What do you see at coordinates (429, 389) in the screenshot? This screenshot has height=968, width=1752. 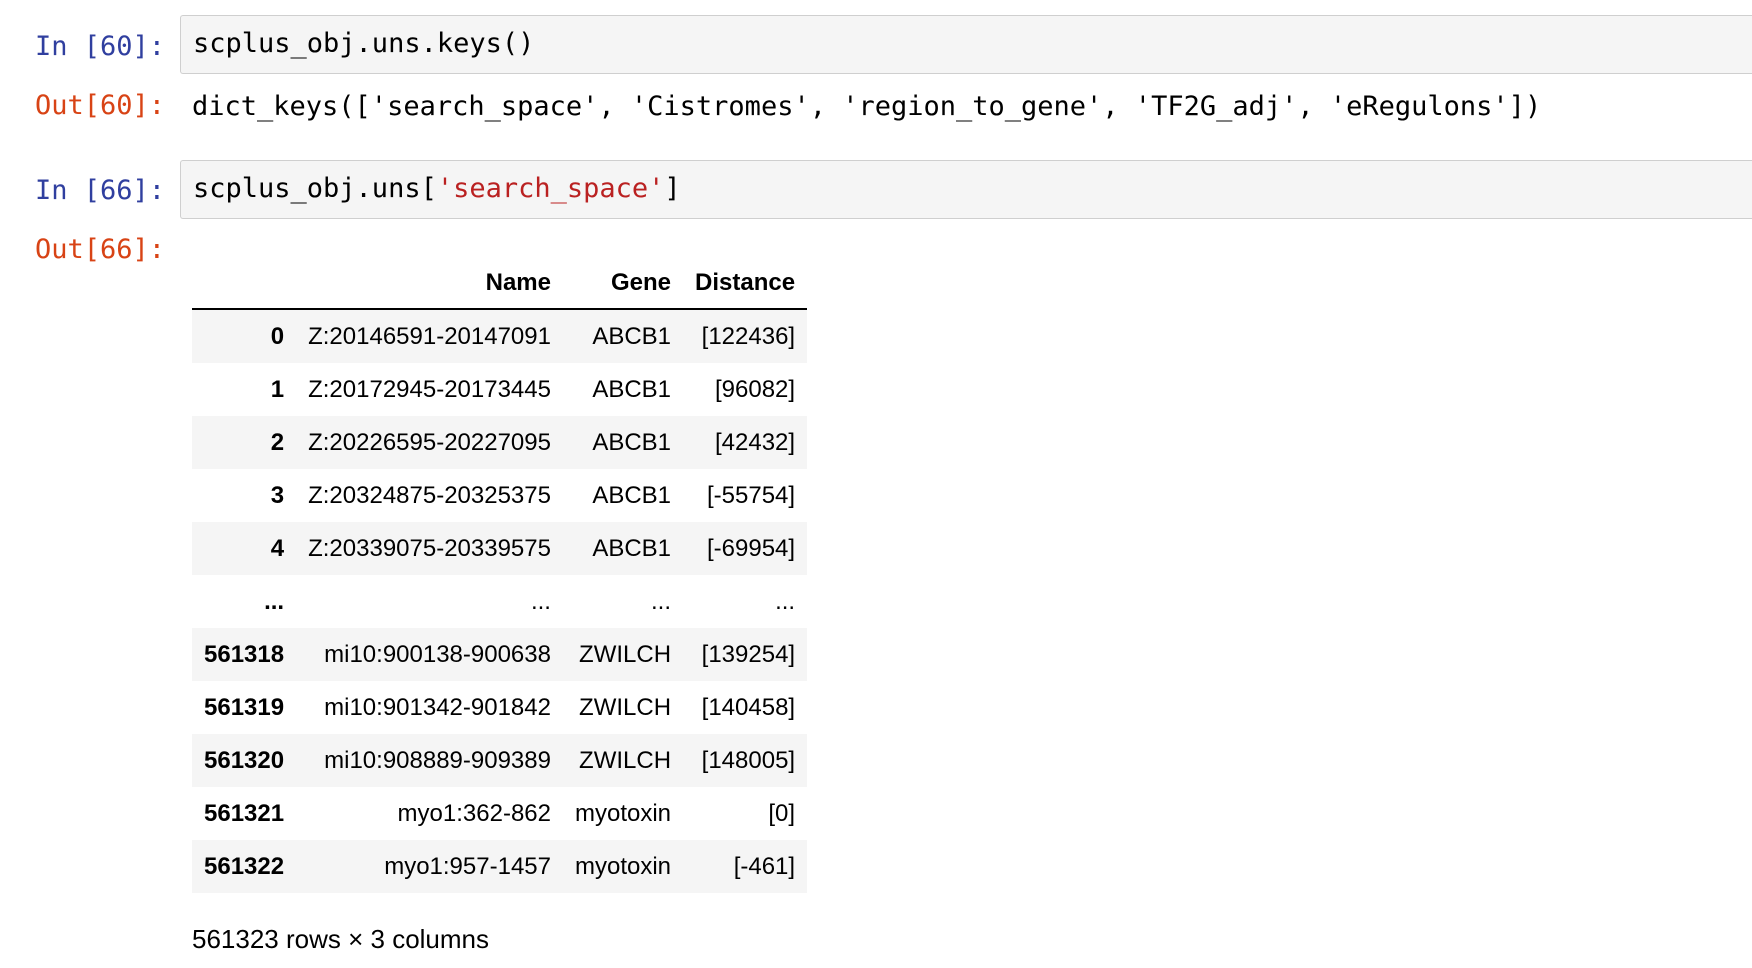 I see `cell-name: Z:20172945-20173445` at bounding box center [429, 389].